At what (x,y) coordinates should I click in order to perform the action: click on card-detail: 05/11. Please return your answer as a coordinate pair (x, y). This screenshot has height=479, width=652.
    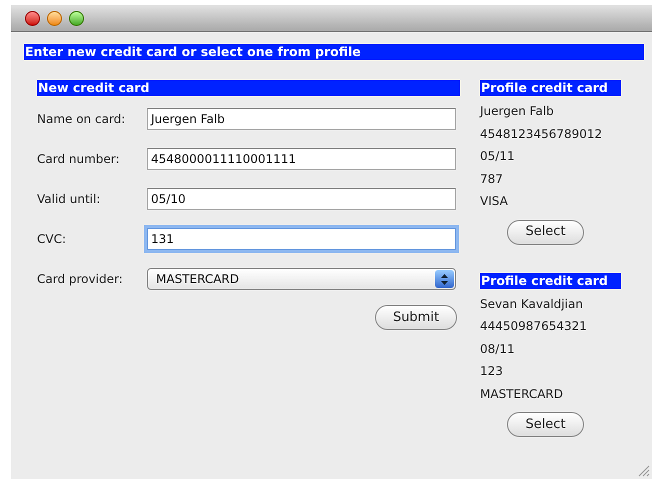
    Looking at the image, I should click on (498, 156).